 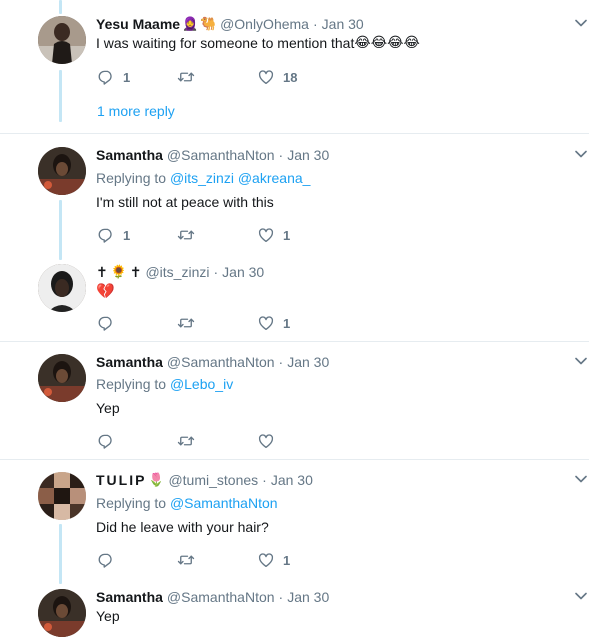 I want to click on user-handle: @tumi_stones, so click(x=213, y=480).